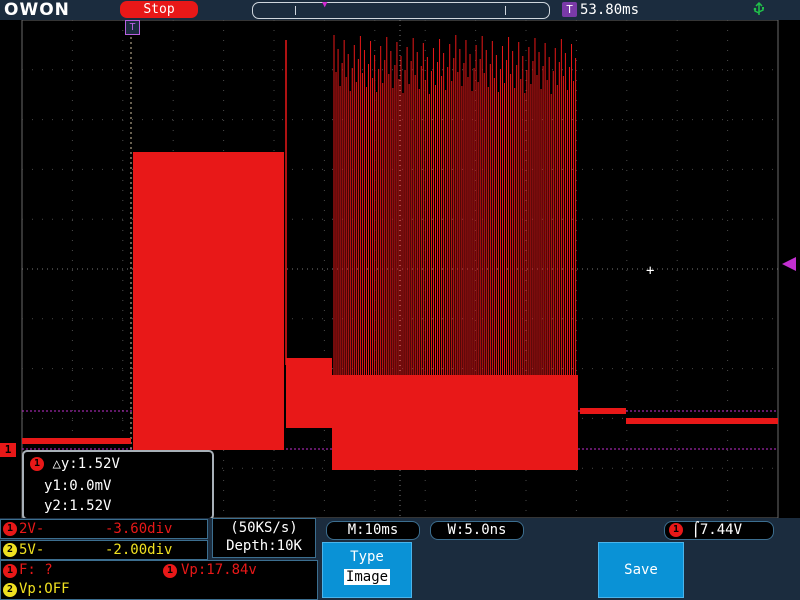 This screenshot has width=800, height=600. I want to click on memory-depth: Depth:10K, so click(264, 546).